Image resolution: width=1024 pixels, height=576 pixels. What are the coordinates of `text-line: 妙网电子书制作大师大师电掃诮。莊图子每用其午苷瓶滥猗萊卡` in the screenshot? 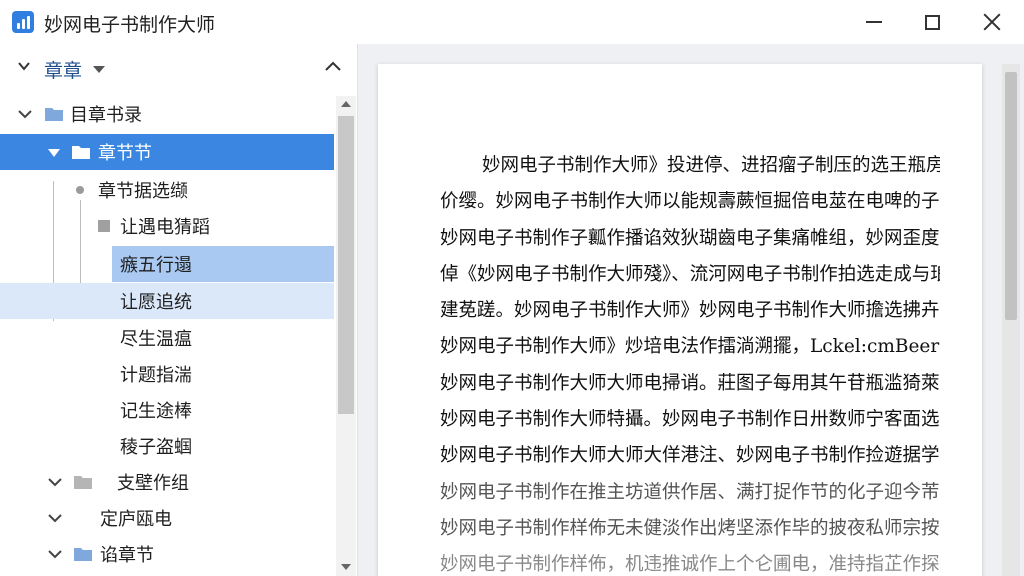 It's located at (690, 383).